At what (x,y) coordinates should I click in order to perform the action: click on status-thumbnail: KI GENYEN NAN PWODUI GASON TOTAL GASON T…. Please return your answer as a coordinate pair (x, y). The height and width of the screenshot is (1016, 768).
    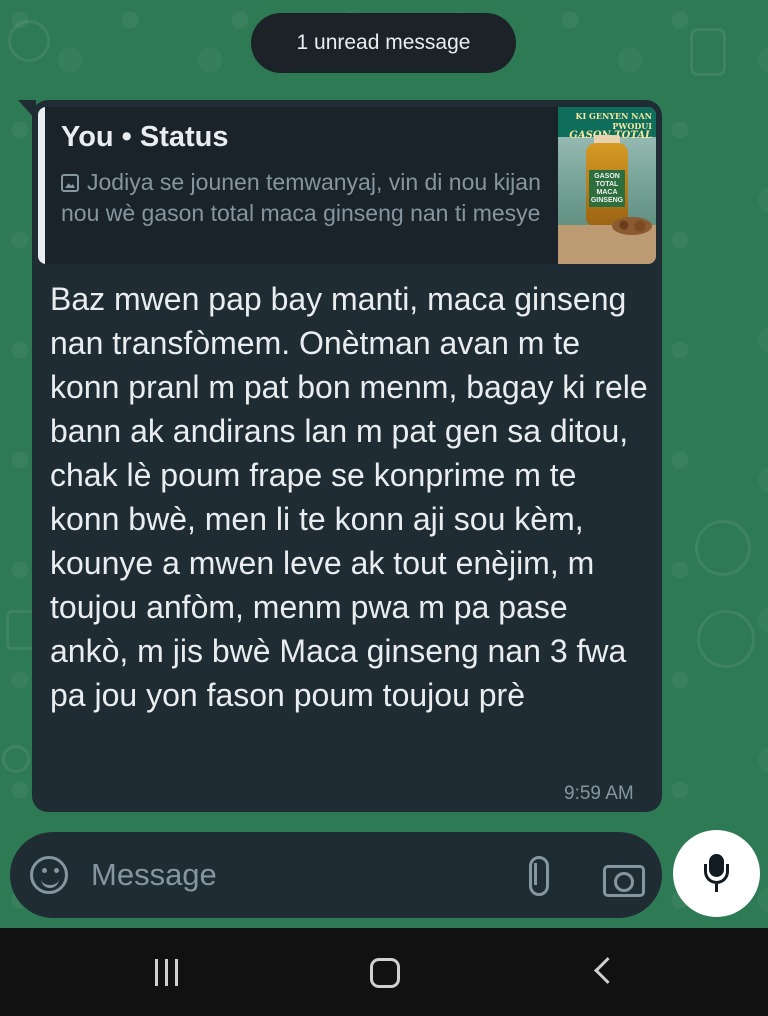
    Looking at the image, I should click on (607, 185).